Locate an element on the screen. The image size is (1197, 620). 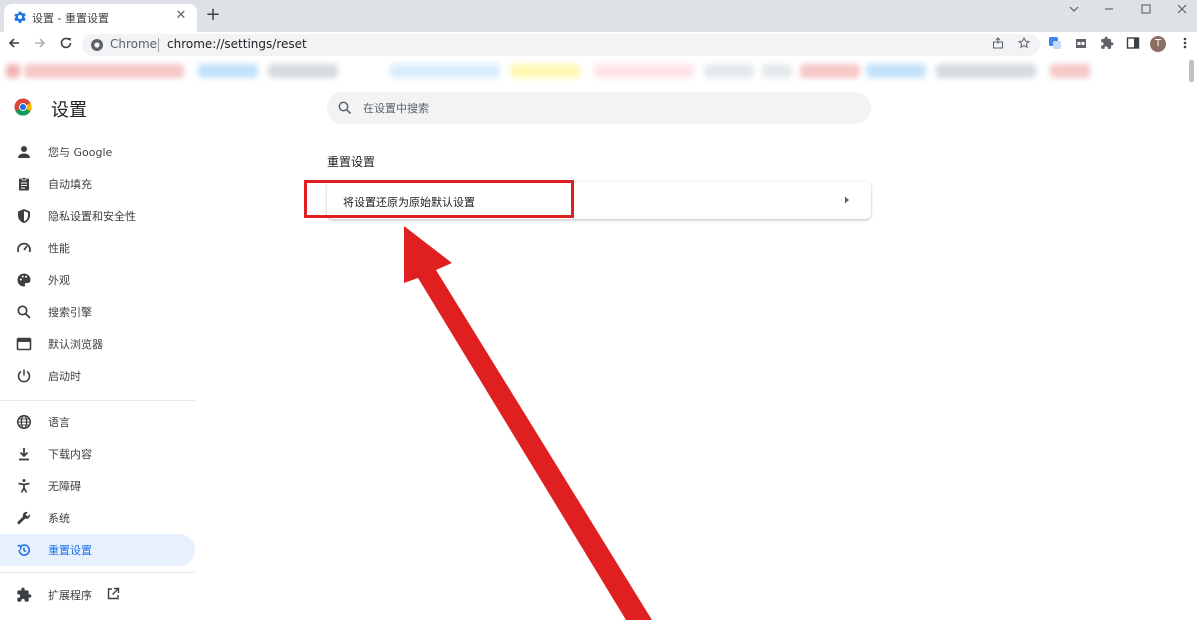
maximize-icon is located at coordinates (1146, 11).